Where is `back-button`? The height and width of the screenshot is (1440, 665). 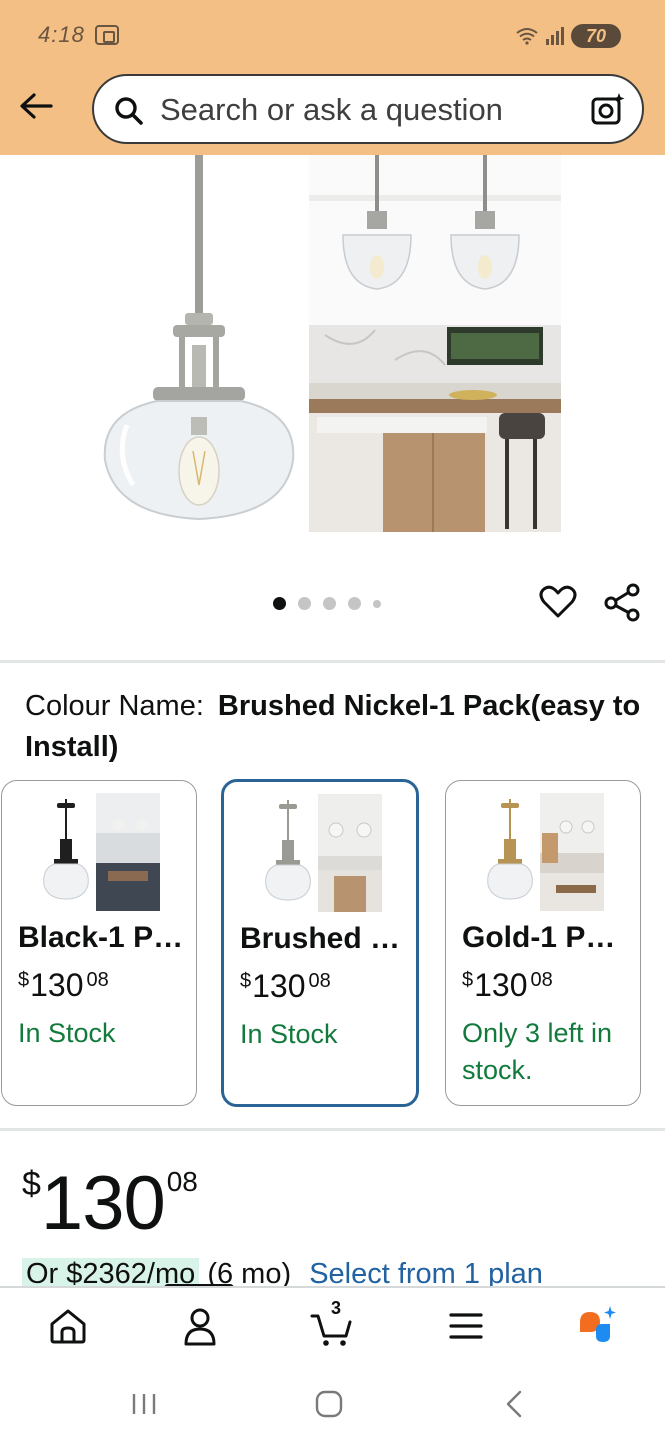
back-button is located at coordinates (36, 106).